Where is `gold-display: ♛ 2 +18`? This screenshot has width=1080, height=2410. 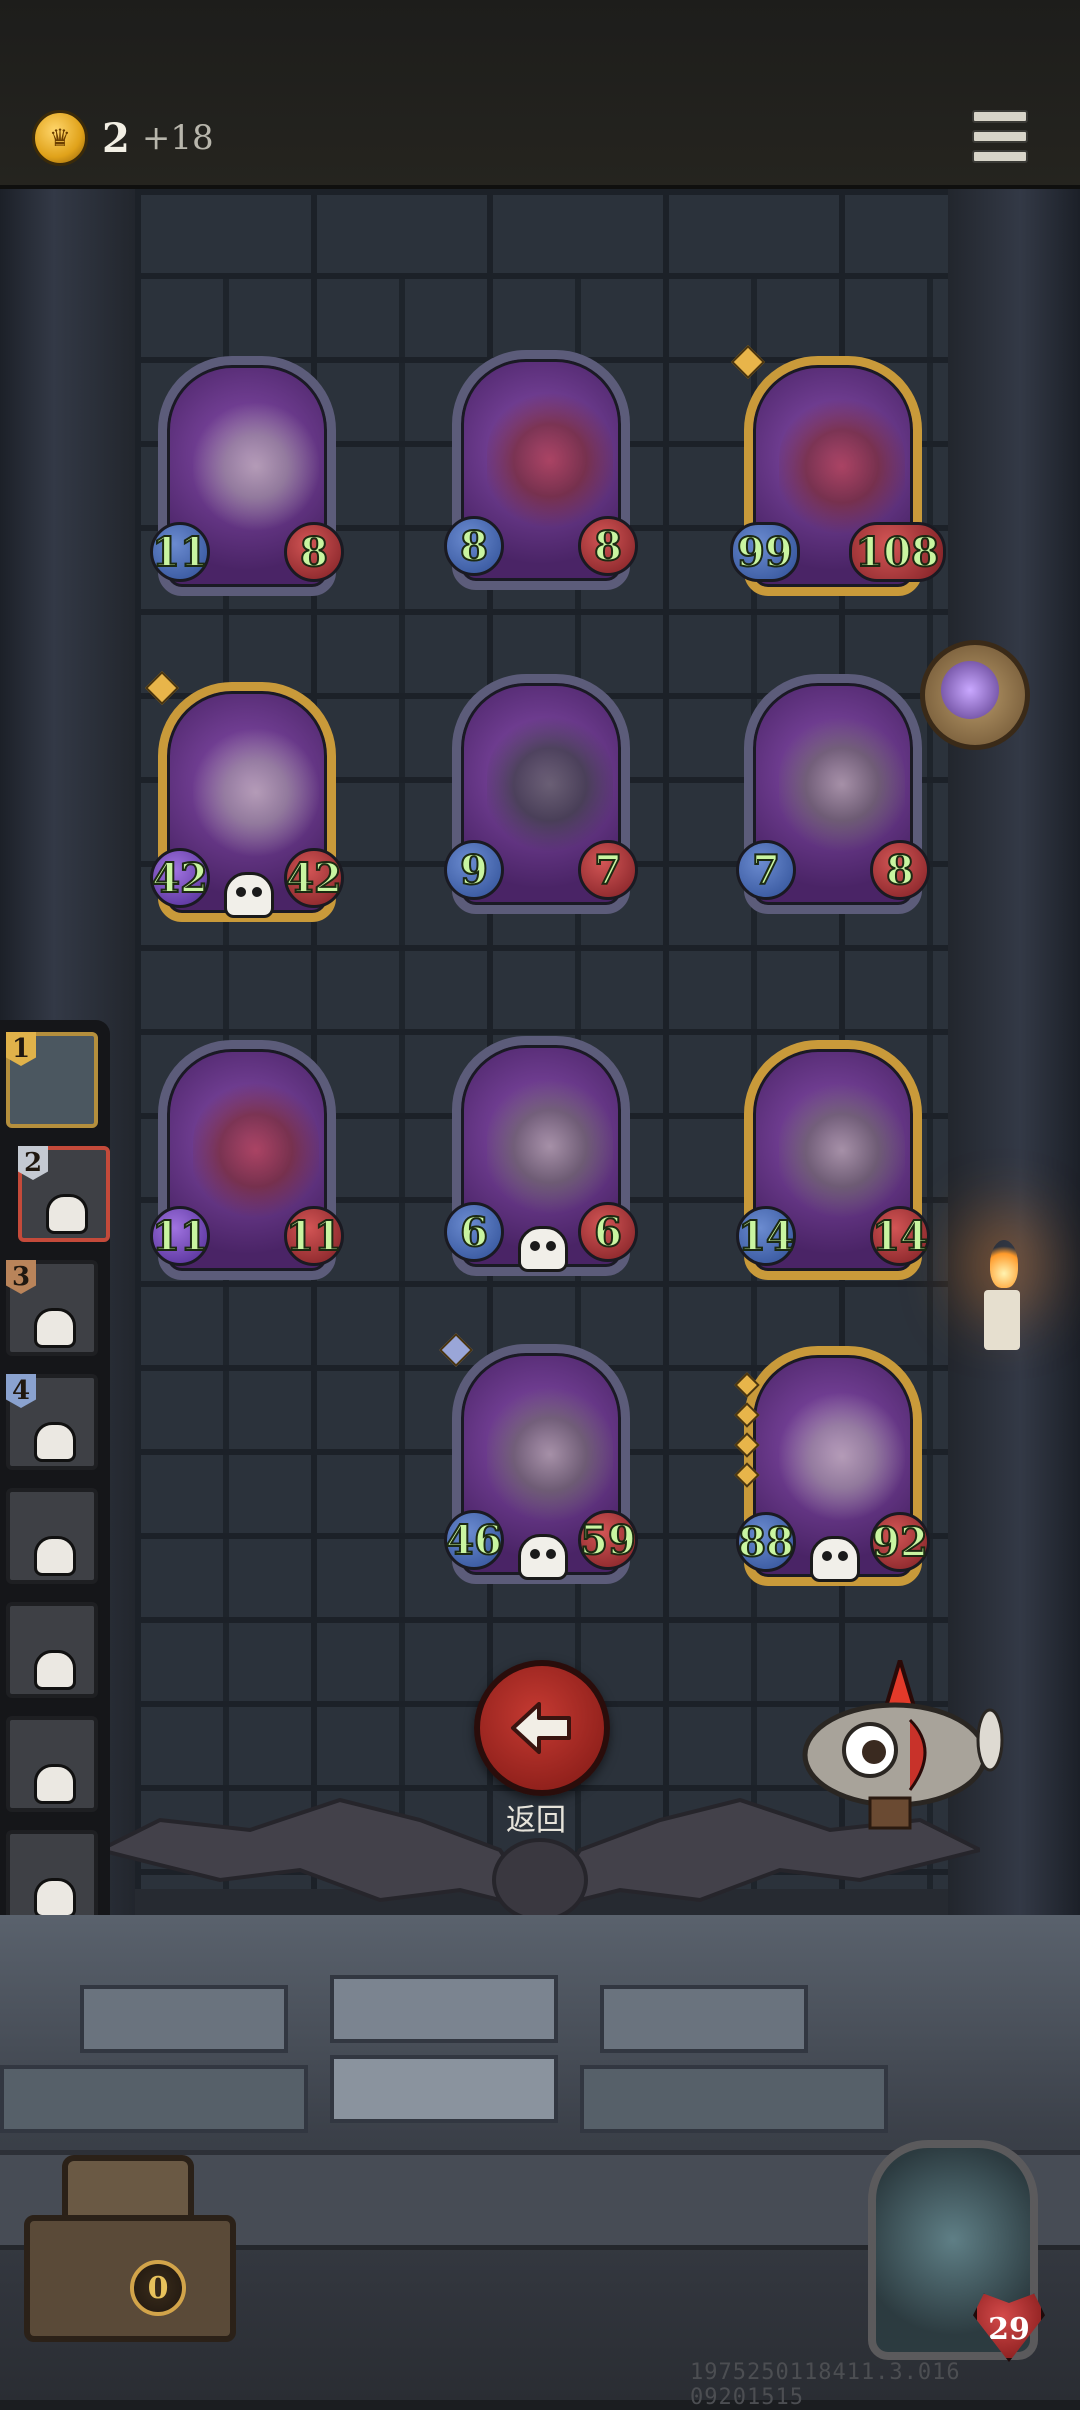
gold-display: ♛ 2 +18 is located at coordinates (123, 138).